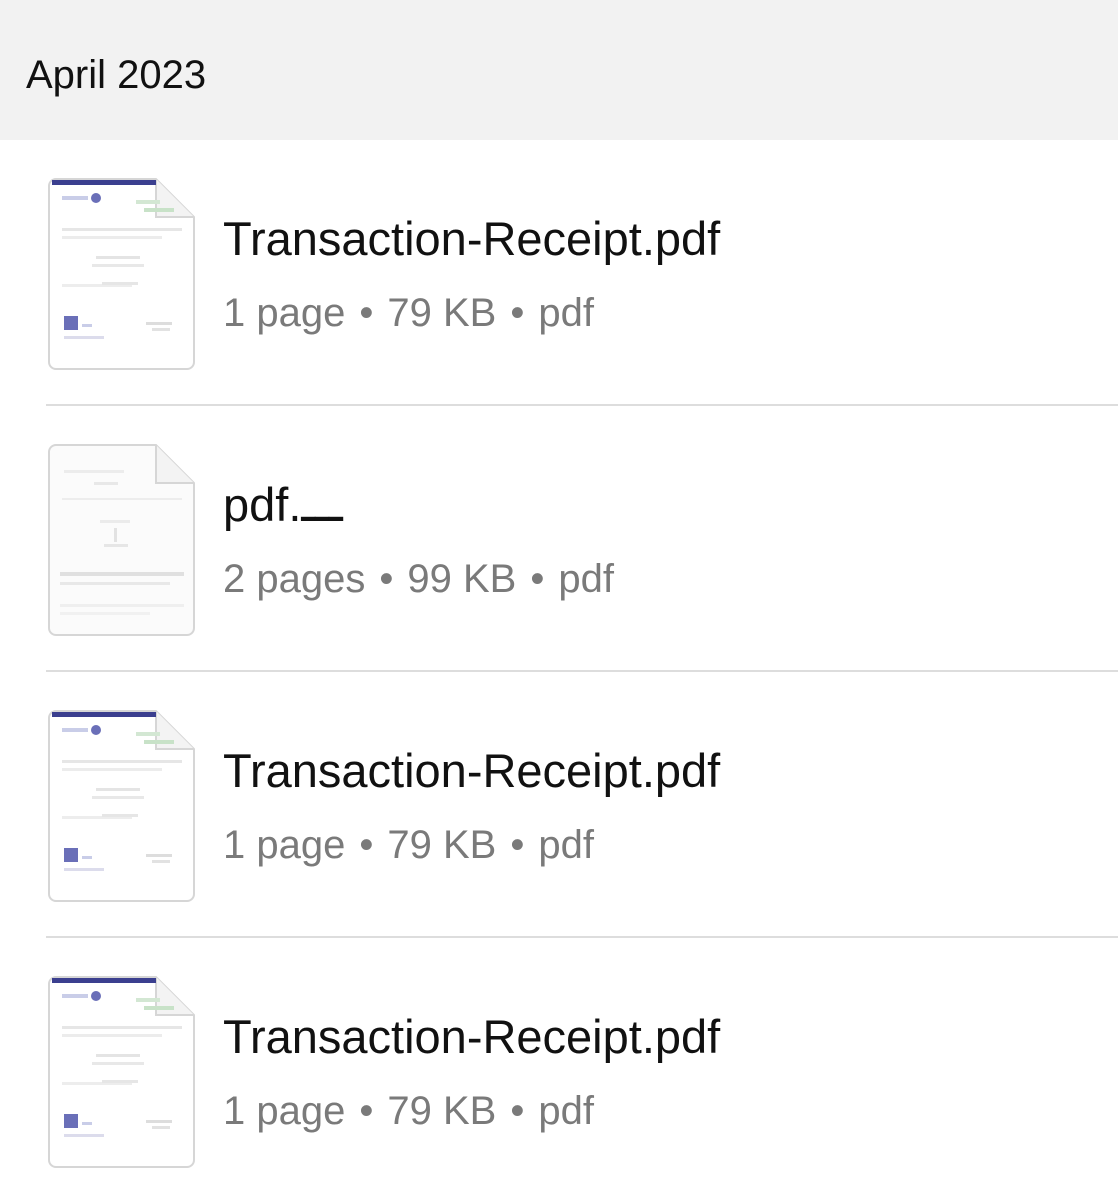 The width and height of the screenshot is (1118, 1204). What do you see at coordinates (559, 70) in the screenshot?
I see `section-header: April 2023` at bounding box center [559, 70].